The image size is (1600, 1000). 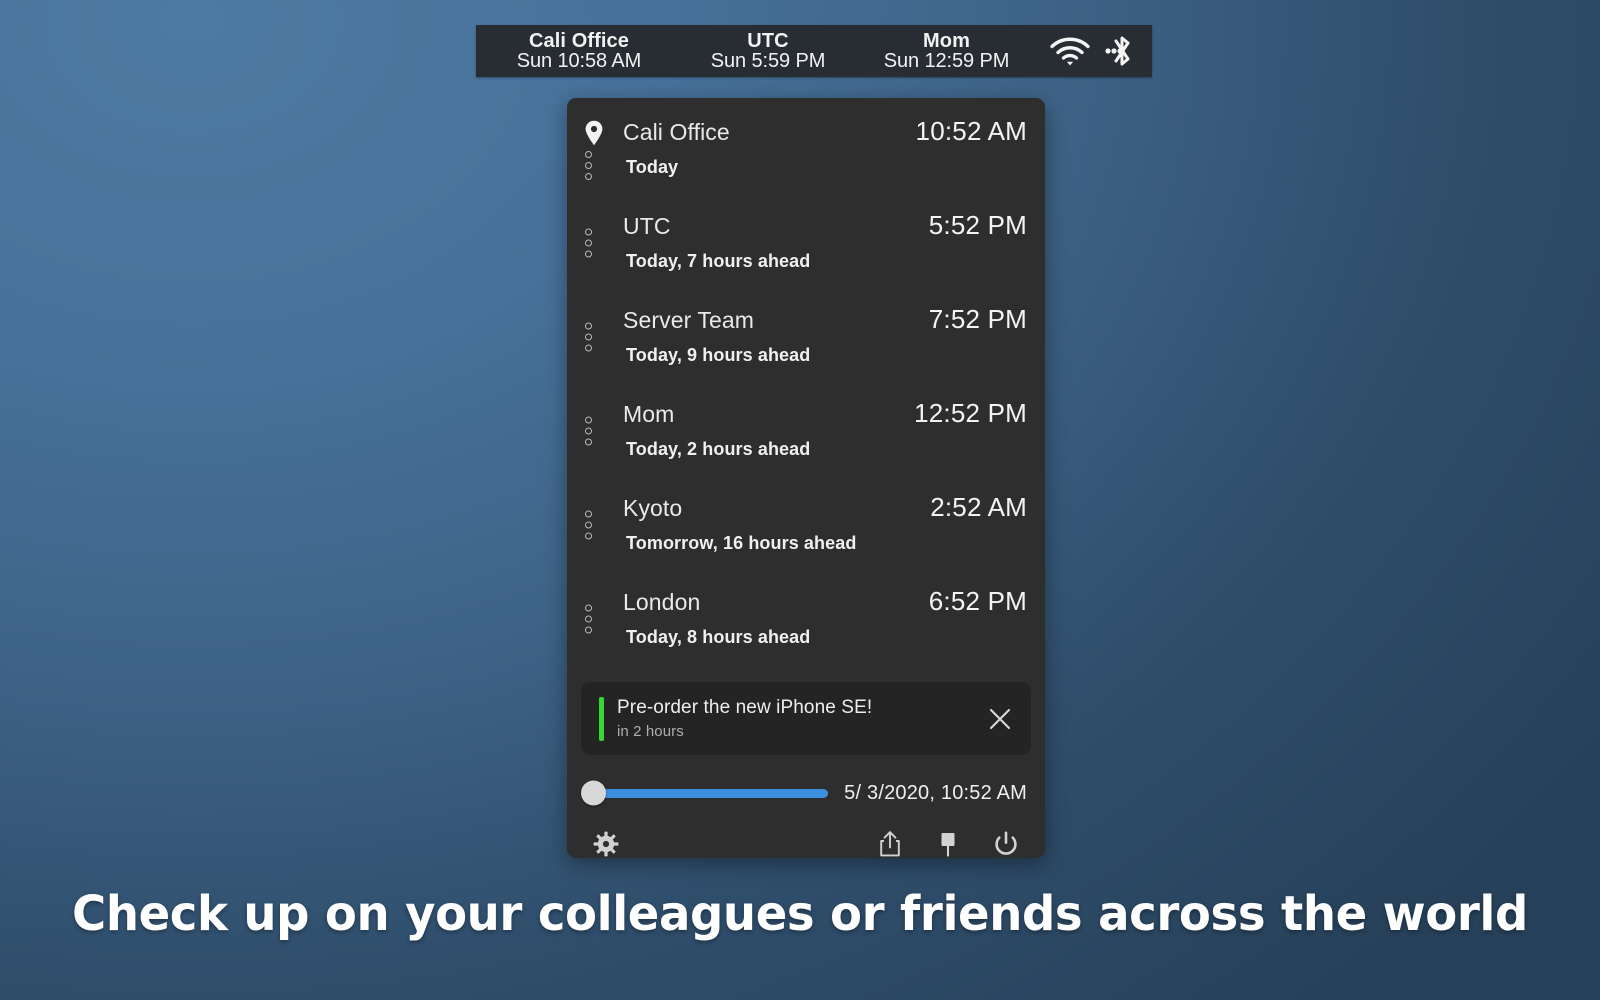 What do you see at coordinates (718, 355) in the screenshot?
I see `clock-offset: Today, 9 hours ahead` at bounding box center [718, 355].